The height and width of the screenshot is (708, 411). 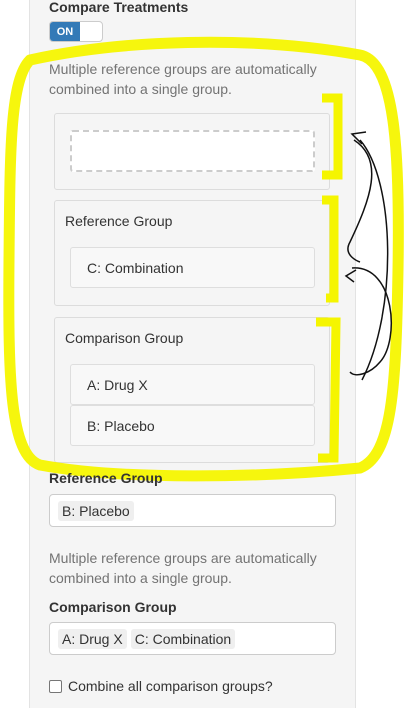 What do you see at coordinates (65, 31) in the screenshot?
I see `switch-on-label: ON` at bounding box center [65, 31].